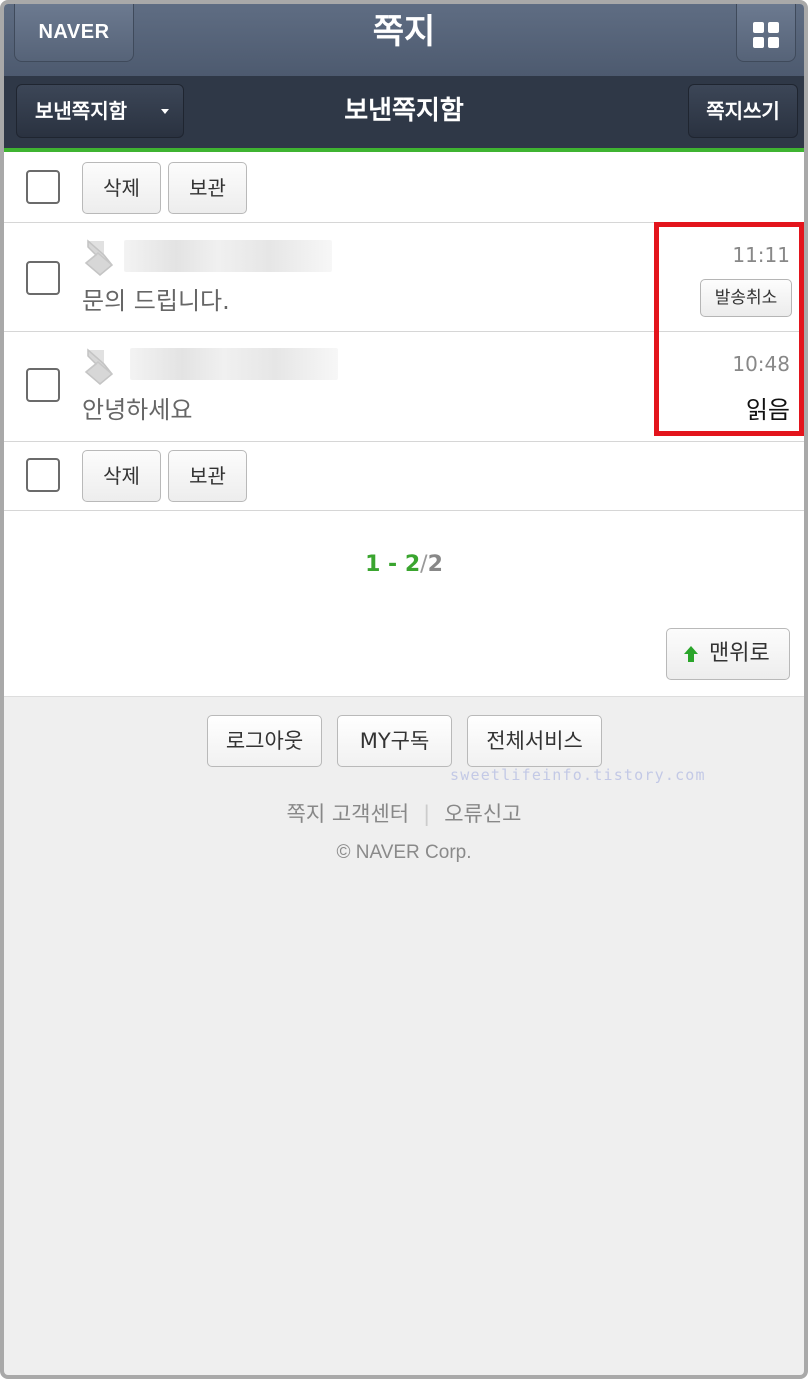  What do you see at coordinates (404, 187) in the screenshot?
I see `action-row-top: 삭제 보관` at bounding box center [404, 187].